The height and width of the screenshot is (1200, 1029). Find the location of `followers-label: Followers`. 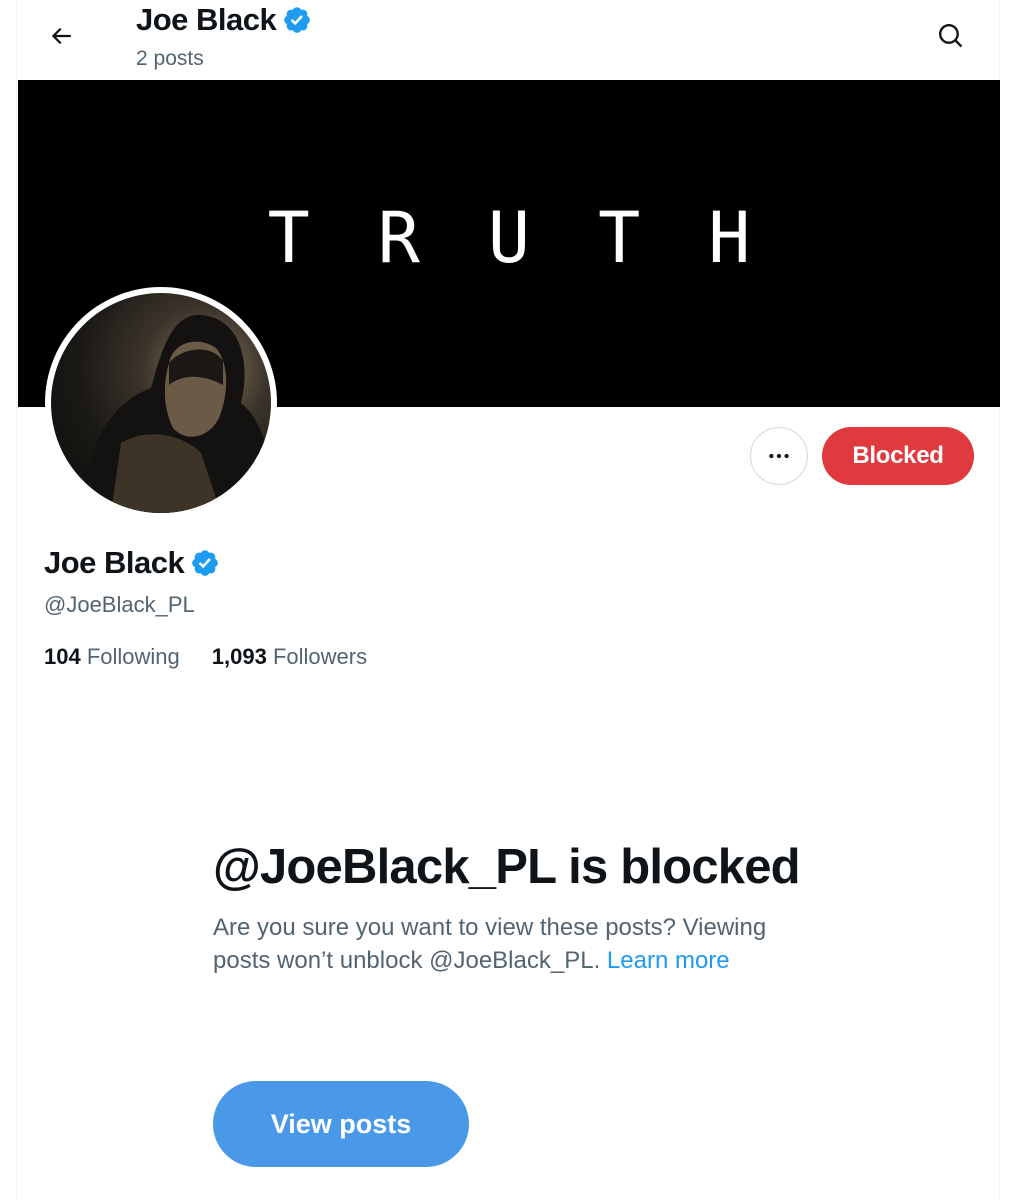

followers-label: Followers is located at coordinates (320, 656).